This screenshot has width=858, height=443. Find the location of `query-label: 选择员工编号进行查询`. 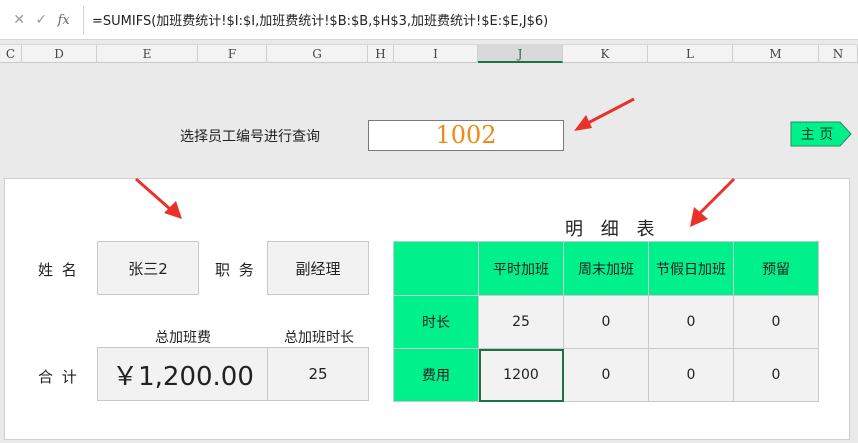

query-label: 选择员工编号进行查询 is located at coordinates (250, 137).